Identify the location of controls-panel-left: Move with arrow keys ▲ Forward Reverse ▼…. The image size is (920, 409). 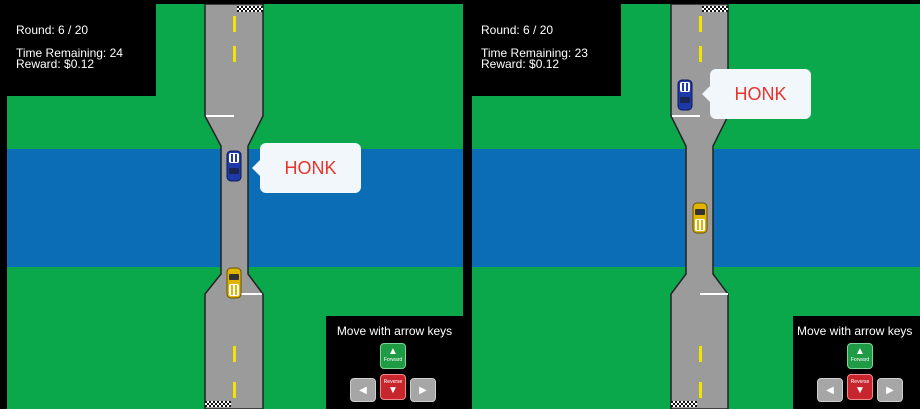
(394, 362).